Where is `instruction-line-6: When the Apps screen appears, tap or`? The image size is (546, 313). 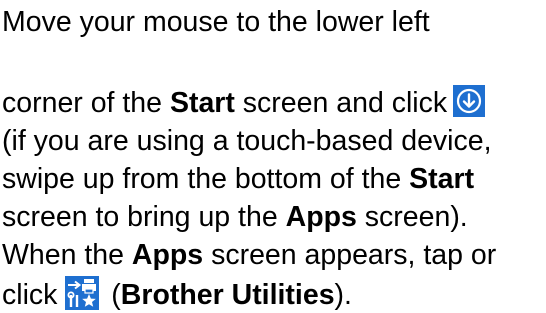 instruction-line-6: When the Apps screen appears, tap or is located at coordinates (249, 255).